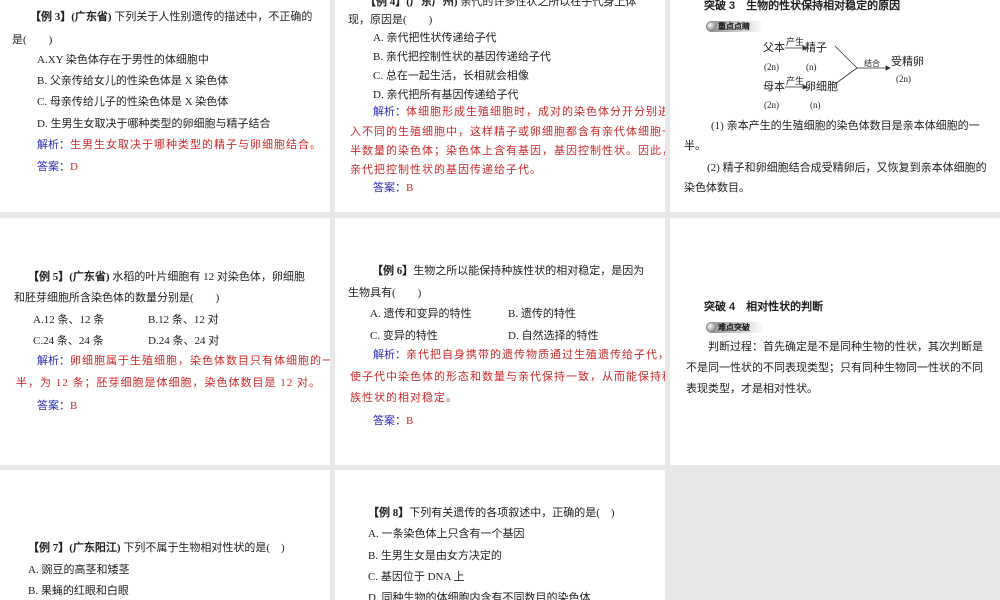  What do you see at coordinates (432, 4) in the screenshot?
I see `source: (广东广州)` at bounding box center [432, 4].